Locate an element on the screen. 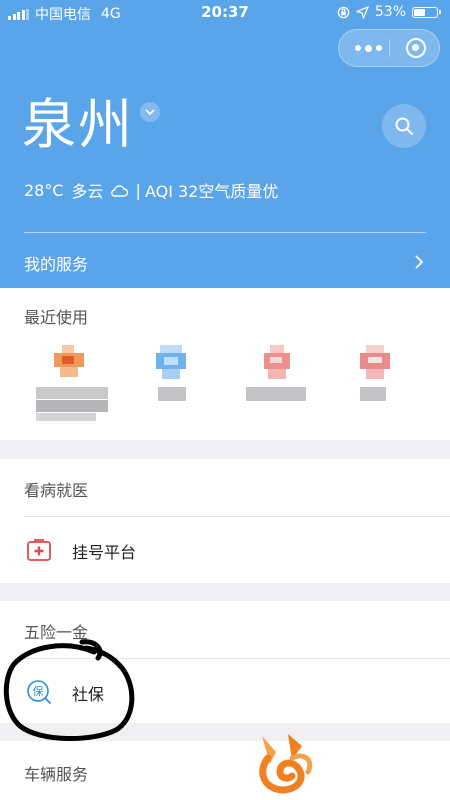 The image size is (450, 800). recent-item-3-label is located at coordinates (294, 404).